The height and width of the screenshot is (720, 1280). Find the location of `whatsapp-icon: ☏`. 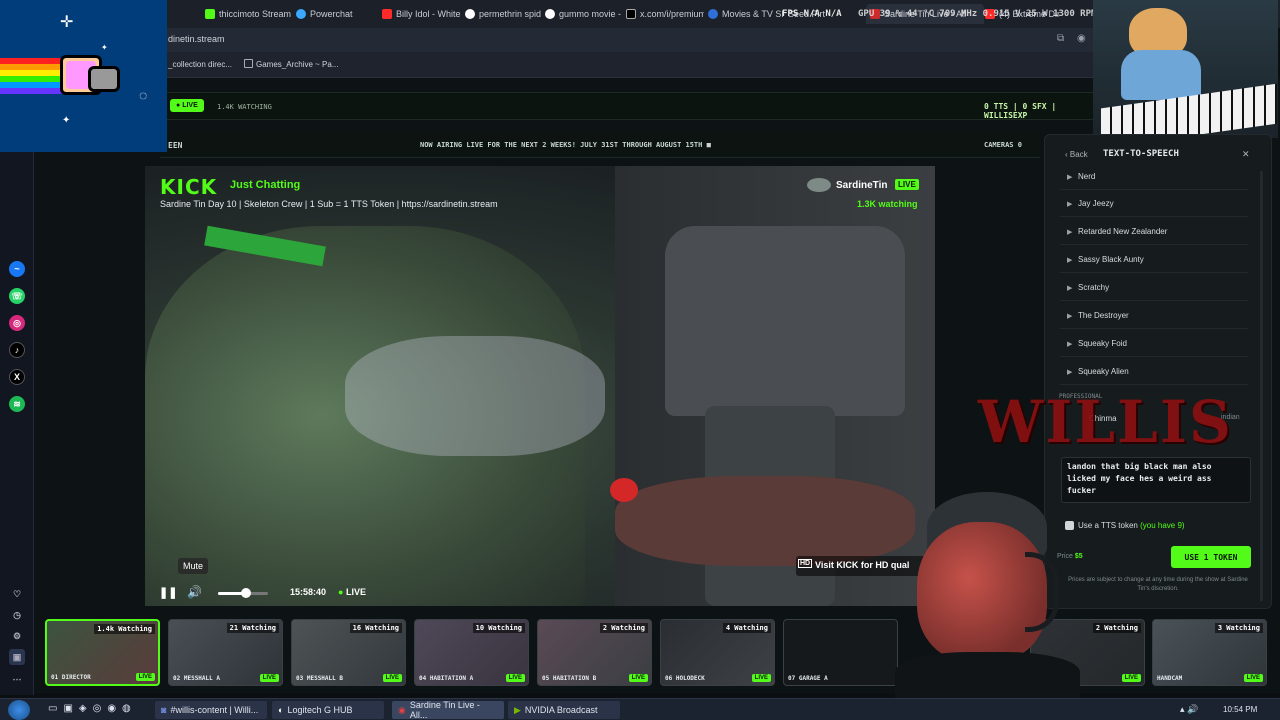

whatsapp-icon: ☏ is located at coordinates (17, 296).